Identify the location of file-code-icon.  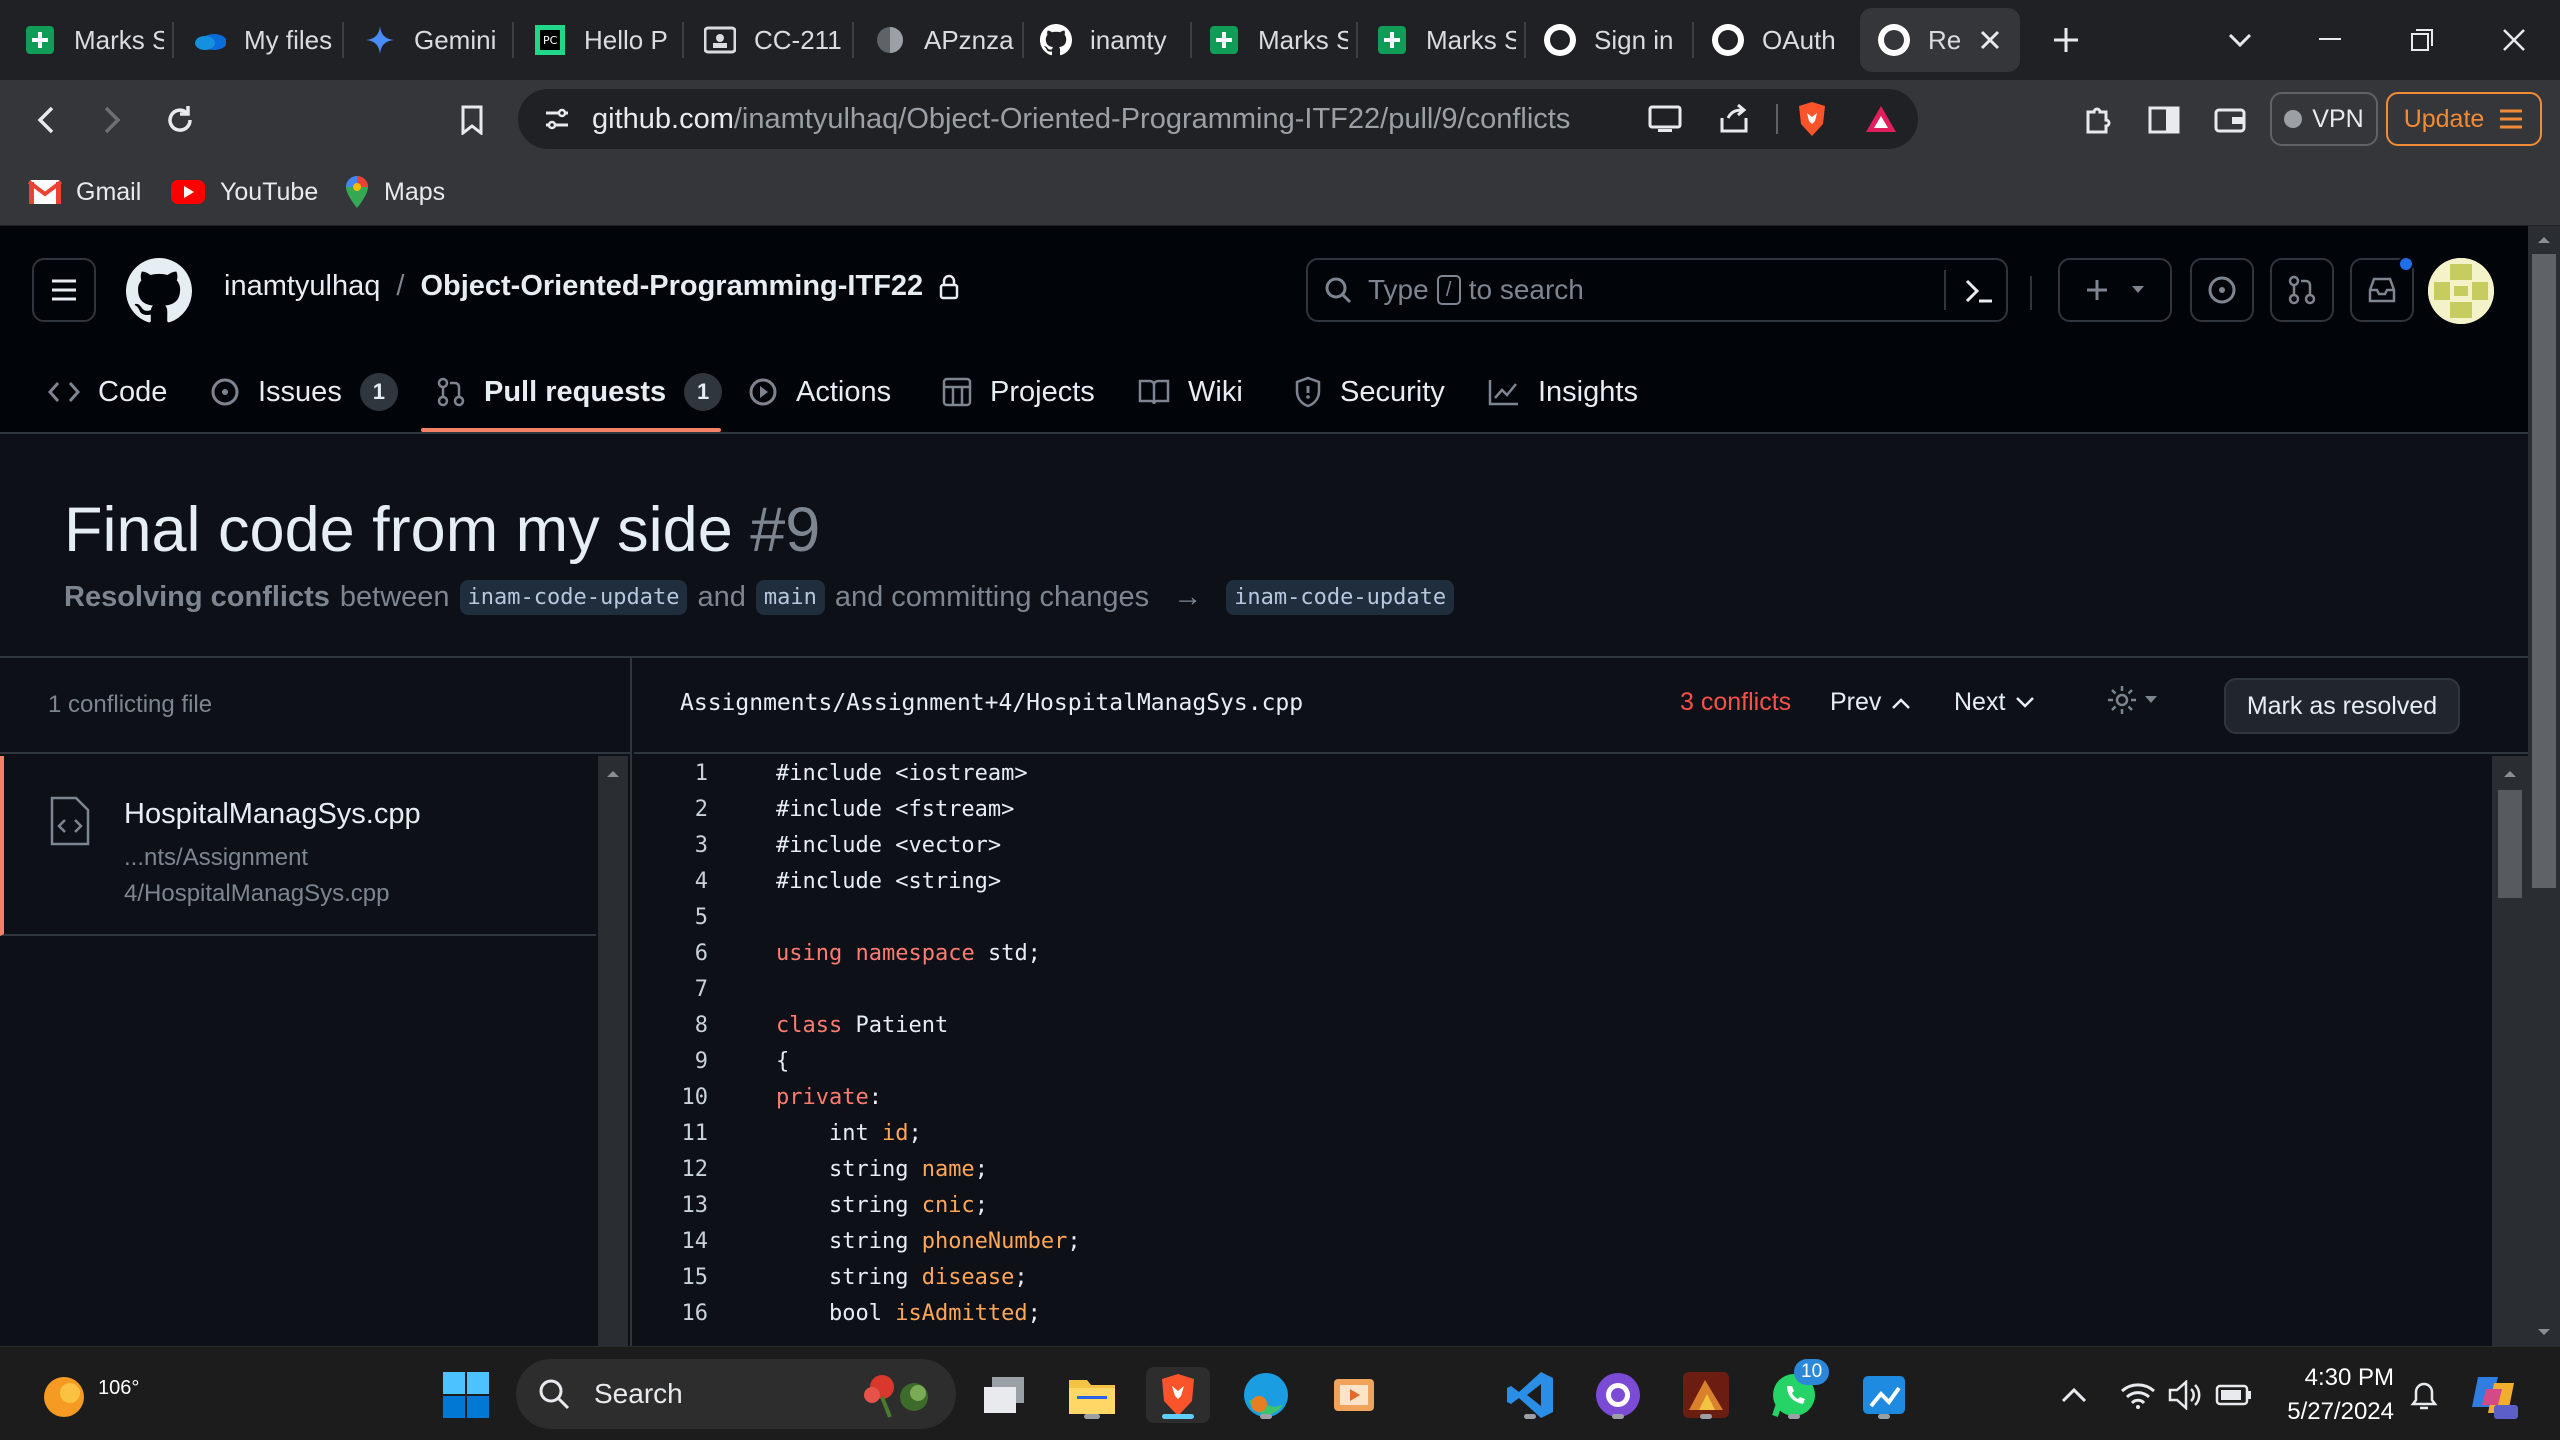
(70, 821).